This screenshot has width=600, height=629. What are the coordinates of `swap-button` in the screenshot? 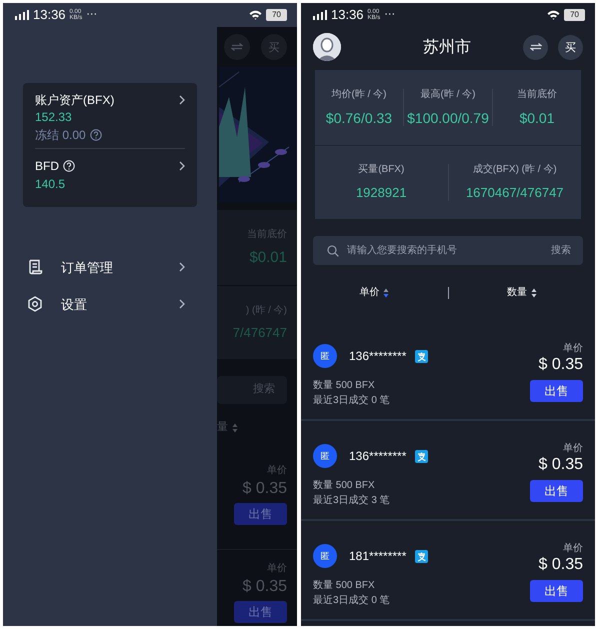 It's located at (535, 47).